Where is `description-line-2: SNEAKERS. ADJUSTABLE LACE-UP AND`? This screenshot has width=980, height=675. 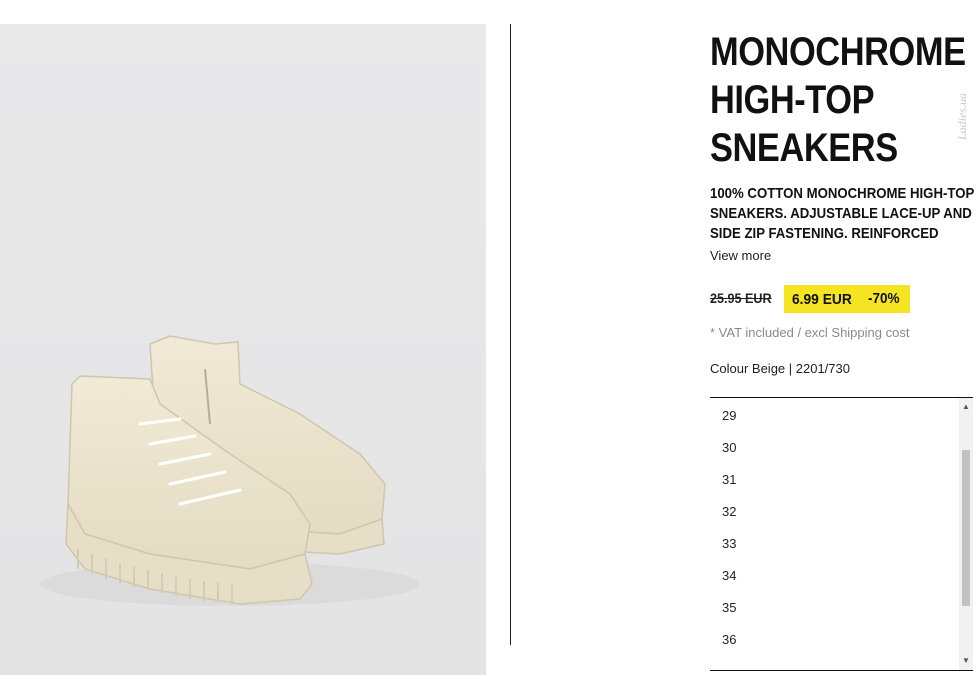
description-line-2: SNEAKERS. ADJUSTABLE LACE-UP AND is located at coordinates (841, 213).